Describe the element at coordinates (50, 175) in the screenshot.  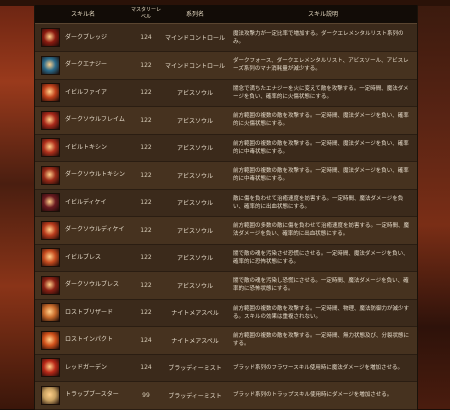
I see `dark-soul-toxin-icon` at that location.